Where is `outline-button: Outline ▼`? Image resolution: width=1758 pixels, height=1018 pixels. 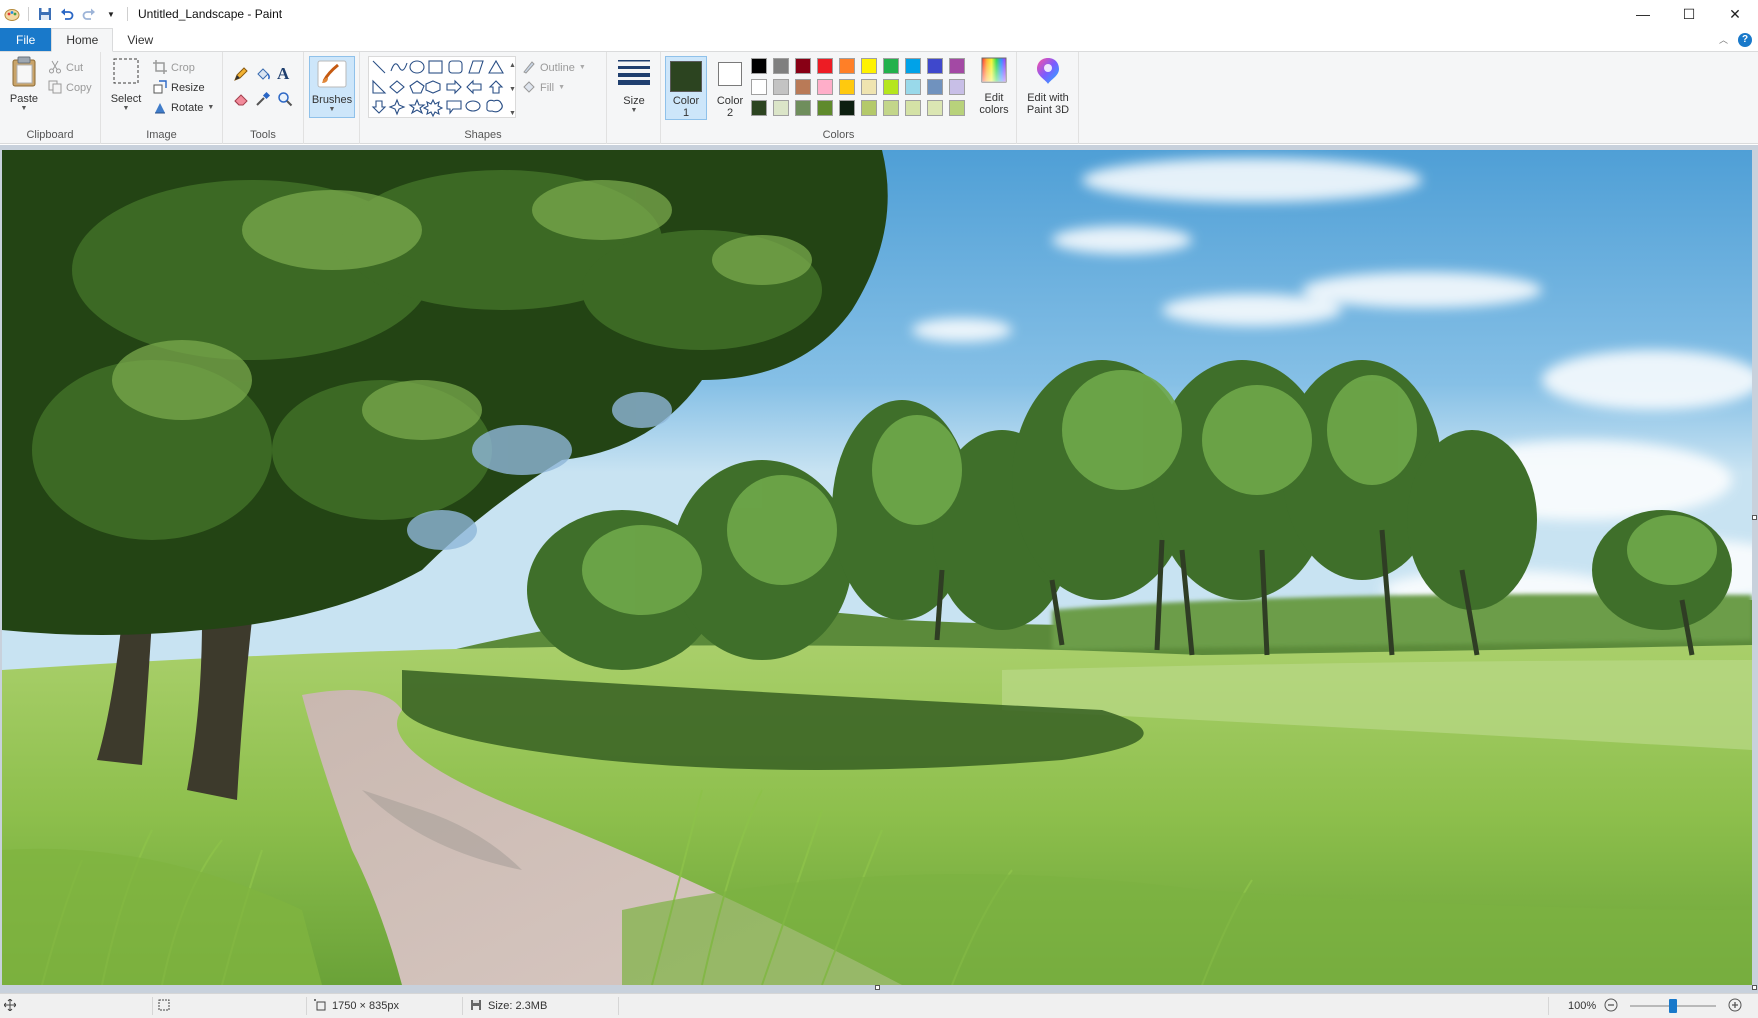 outline-button: Outline ▼ is located at coordinates (554, 68).